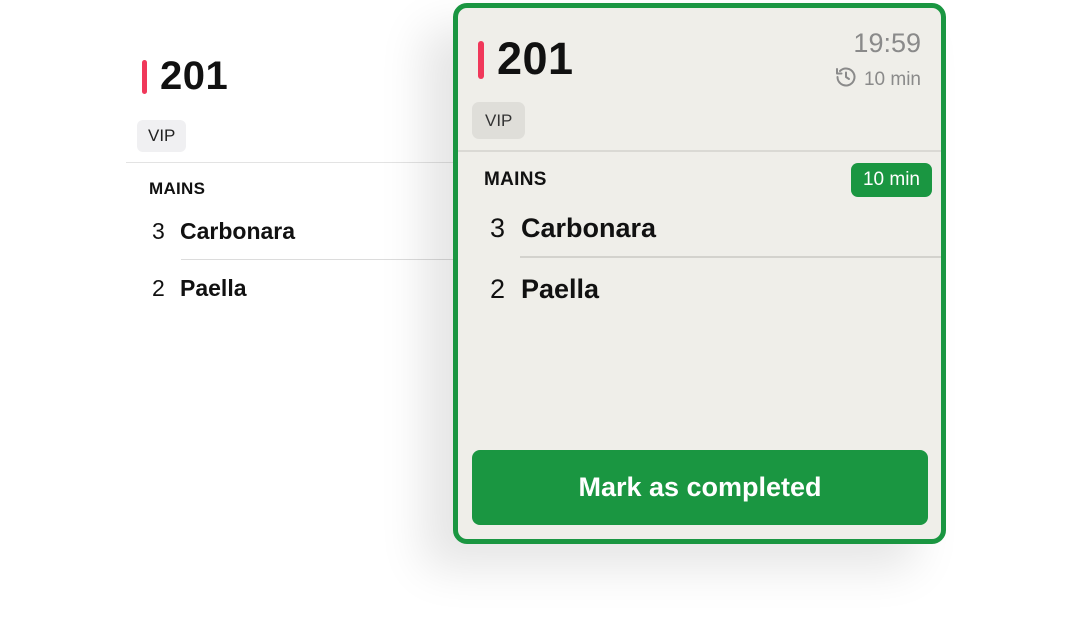  What do you see at coordinates (700, 487) in the screenshot?
I see `mark-completed-button: Mark as completed` at bounding box center [700, 487].